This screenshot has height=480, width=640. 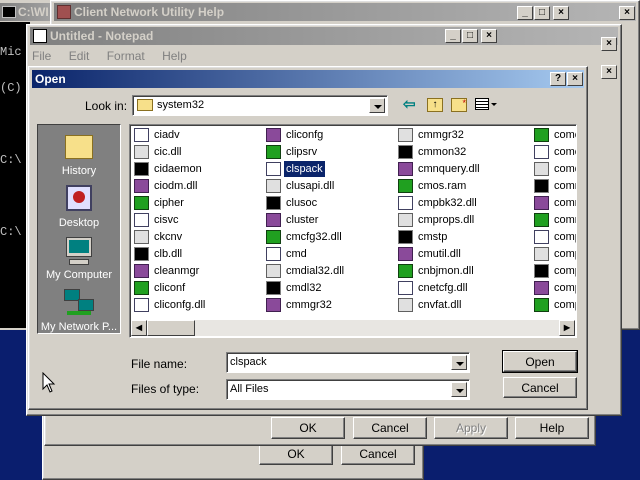 What do you see at coordinates (565, 169) in the screenshot?
I see `file-name: comdl` at bounding box center [565, 169].